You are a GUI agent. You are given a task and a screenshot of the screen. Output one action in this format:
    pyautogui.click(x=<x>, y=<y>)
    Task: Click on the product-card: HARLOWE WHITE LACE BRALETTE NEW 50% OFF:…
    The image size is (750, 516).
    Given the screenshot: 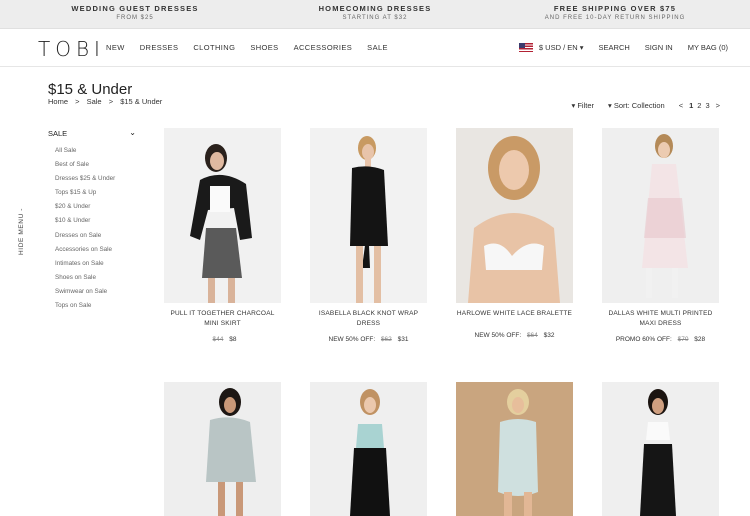 What is the action you would take?
    pyautogui.click(x=514, y=233)
    